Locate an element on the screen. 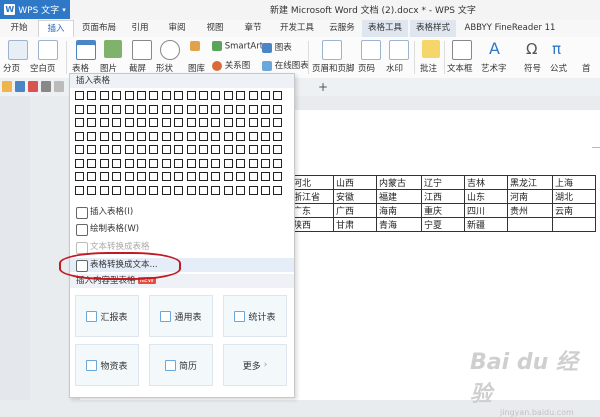 This screenshot has height=417, width=600. relation-button: 关系图 is located at coordinates (231, 65).